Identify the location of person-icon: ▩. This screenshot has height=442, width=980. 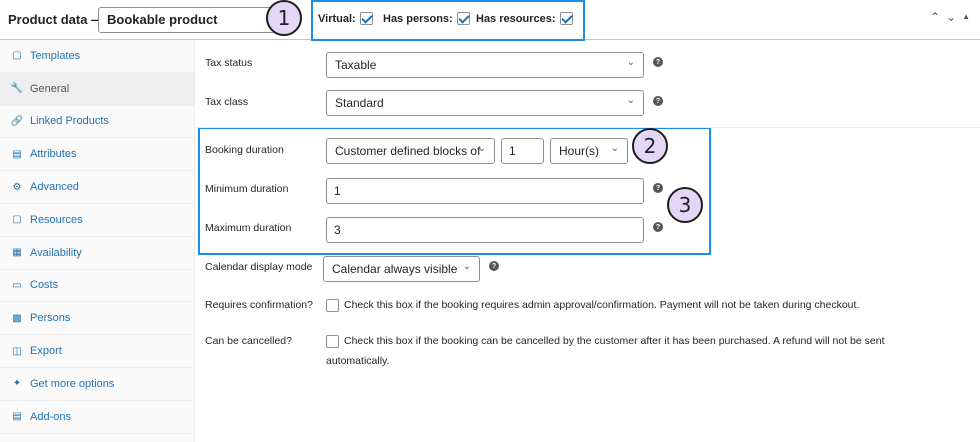
(17, 318).